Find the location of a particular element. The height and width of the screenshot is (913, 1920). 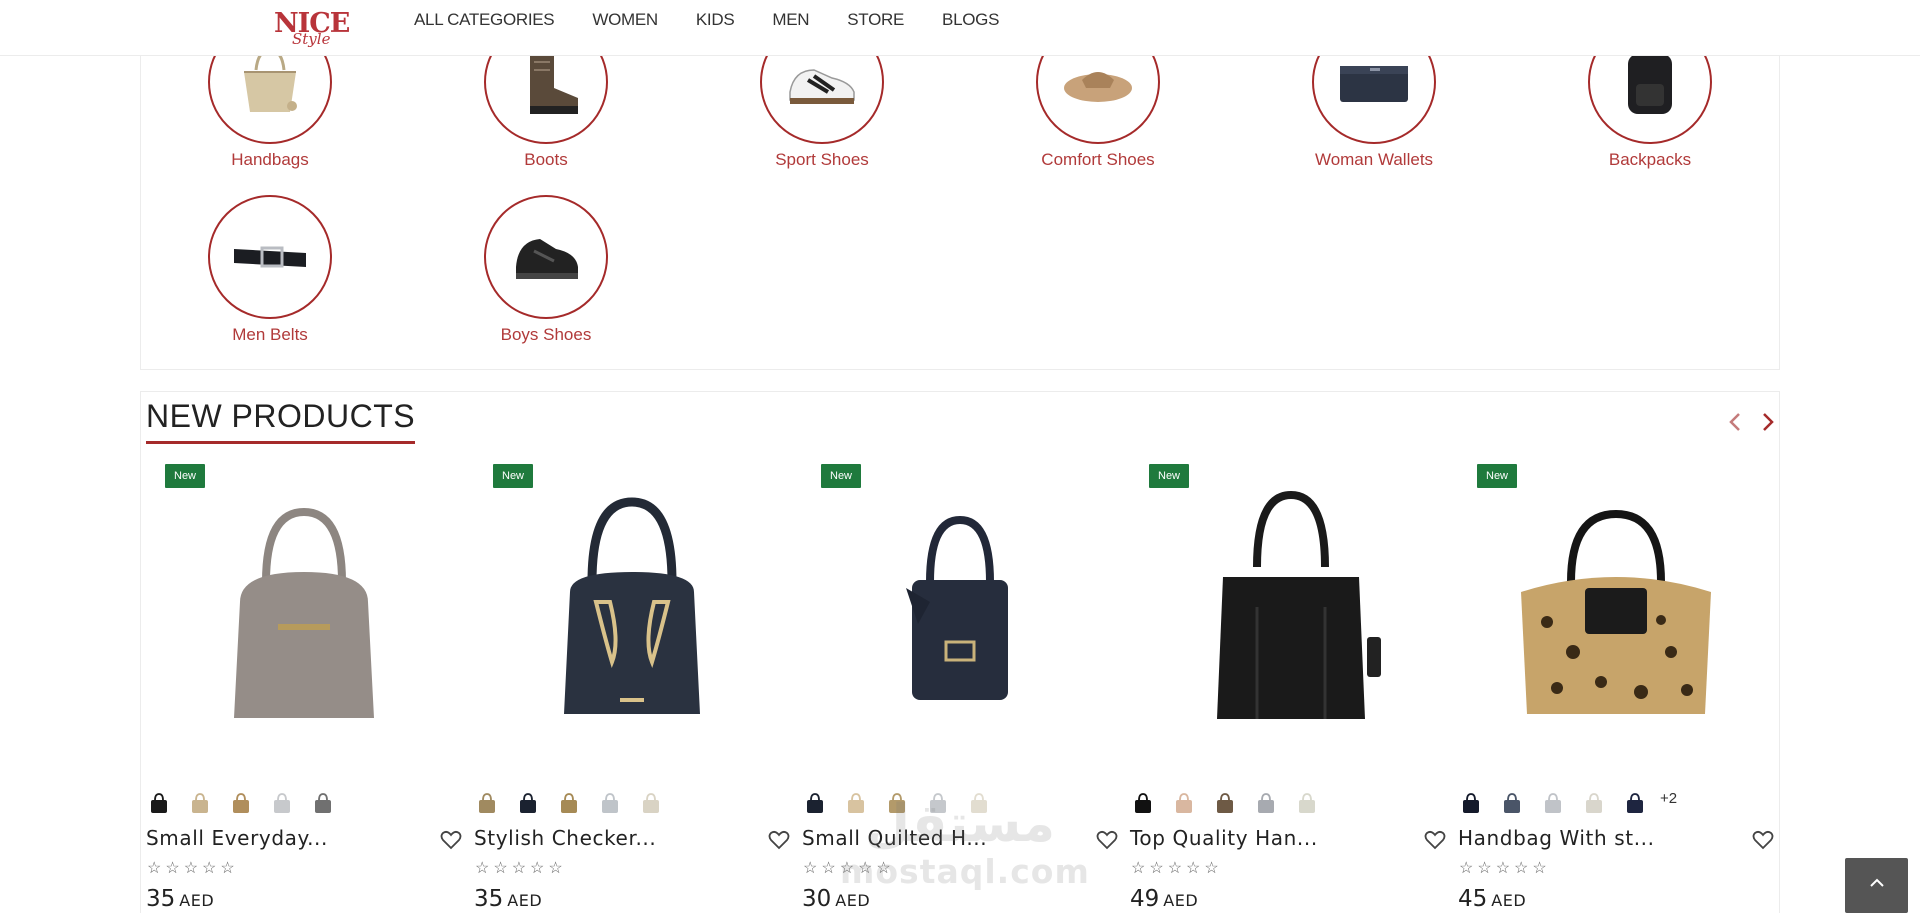

price-amount: 49 is located at coordinates (1145, 899).